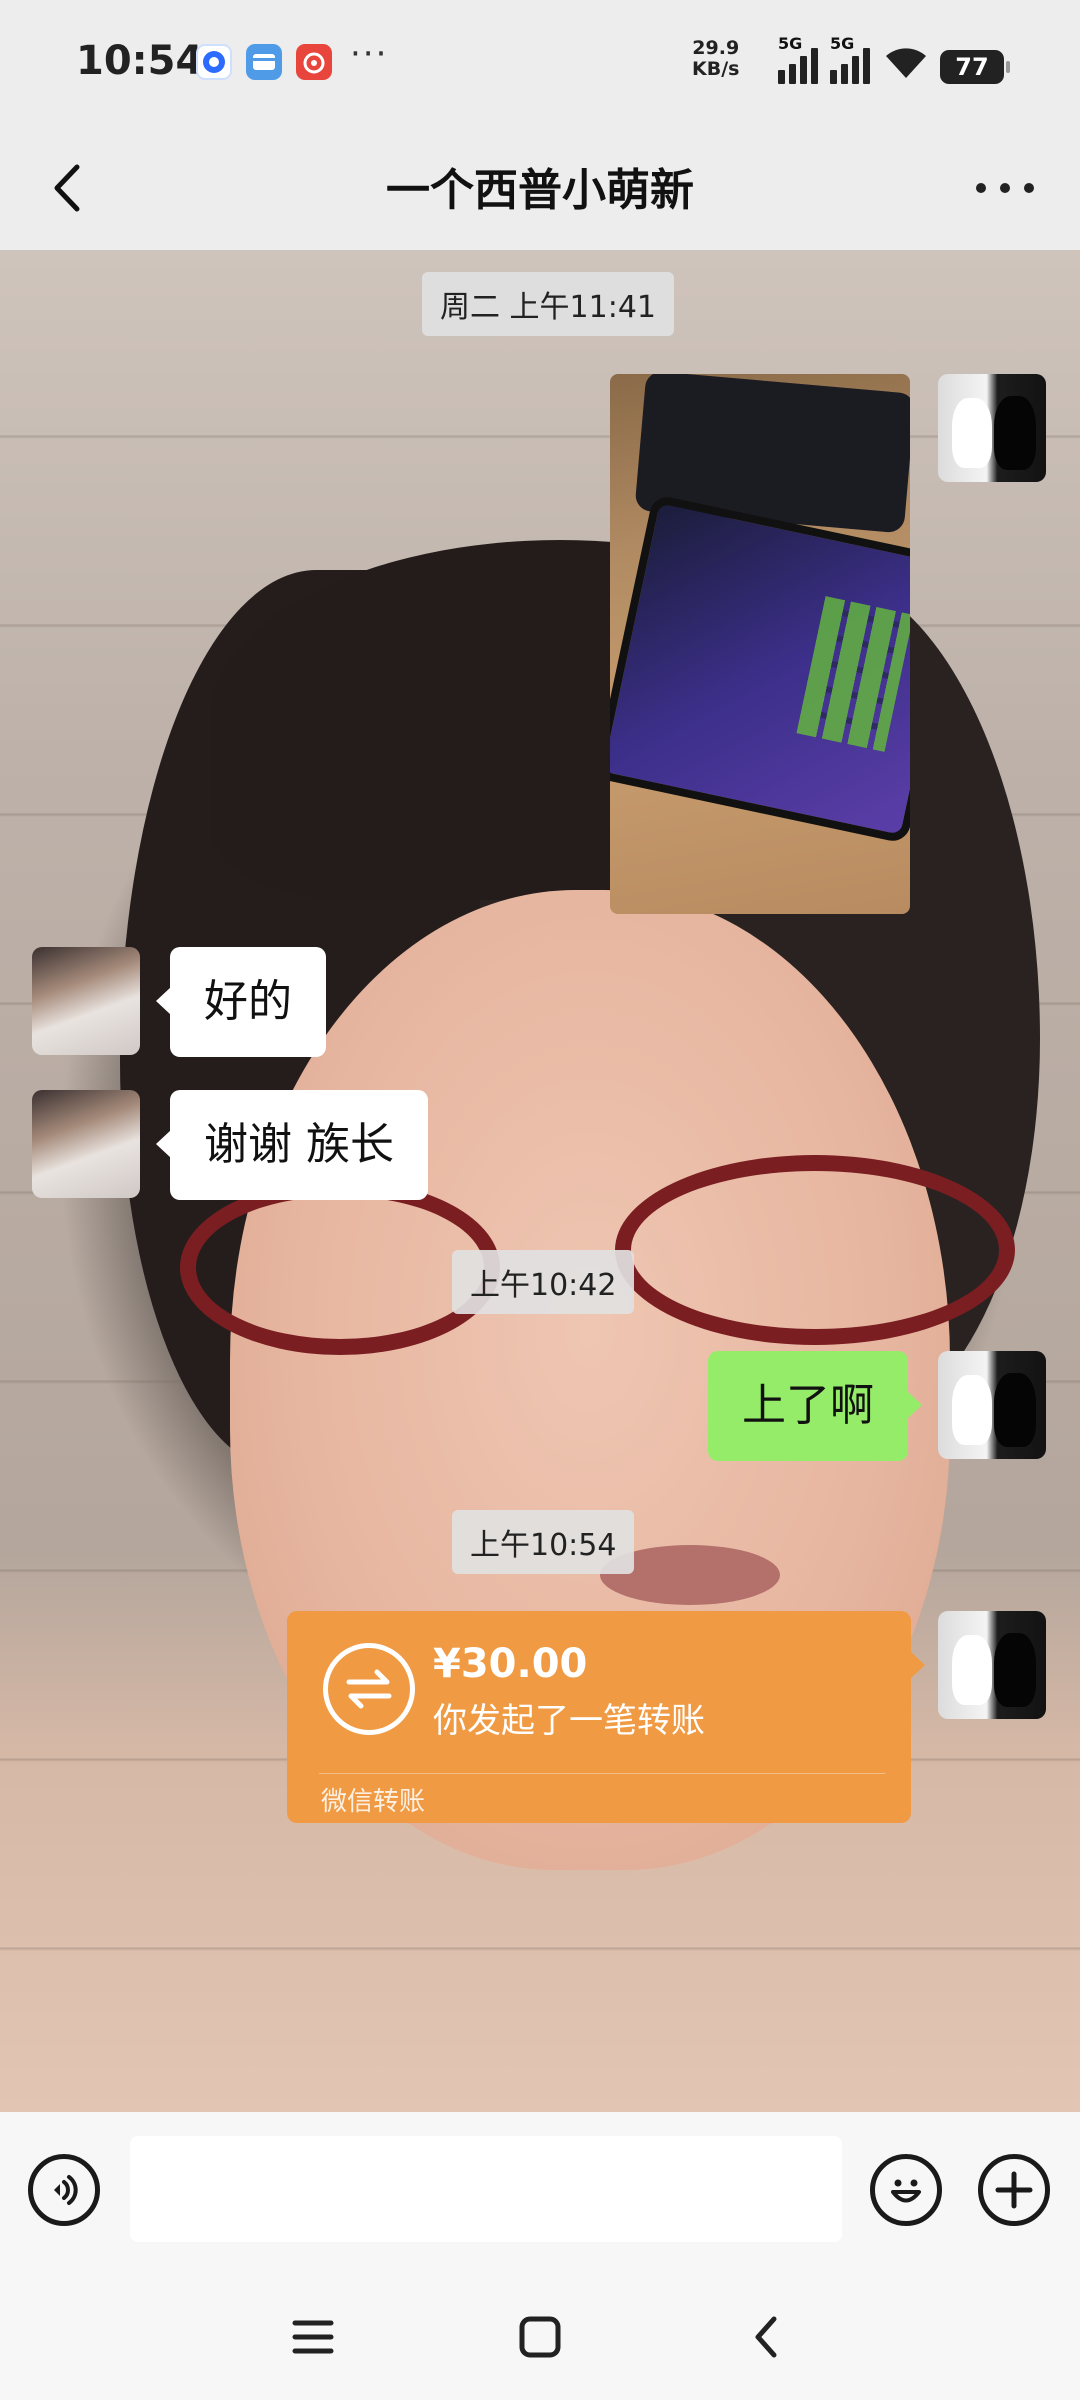  I want to click on message-text: 好的, so click(248, 1001).